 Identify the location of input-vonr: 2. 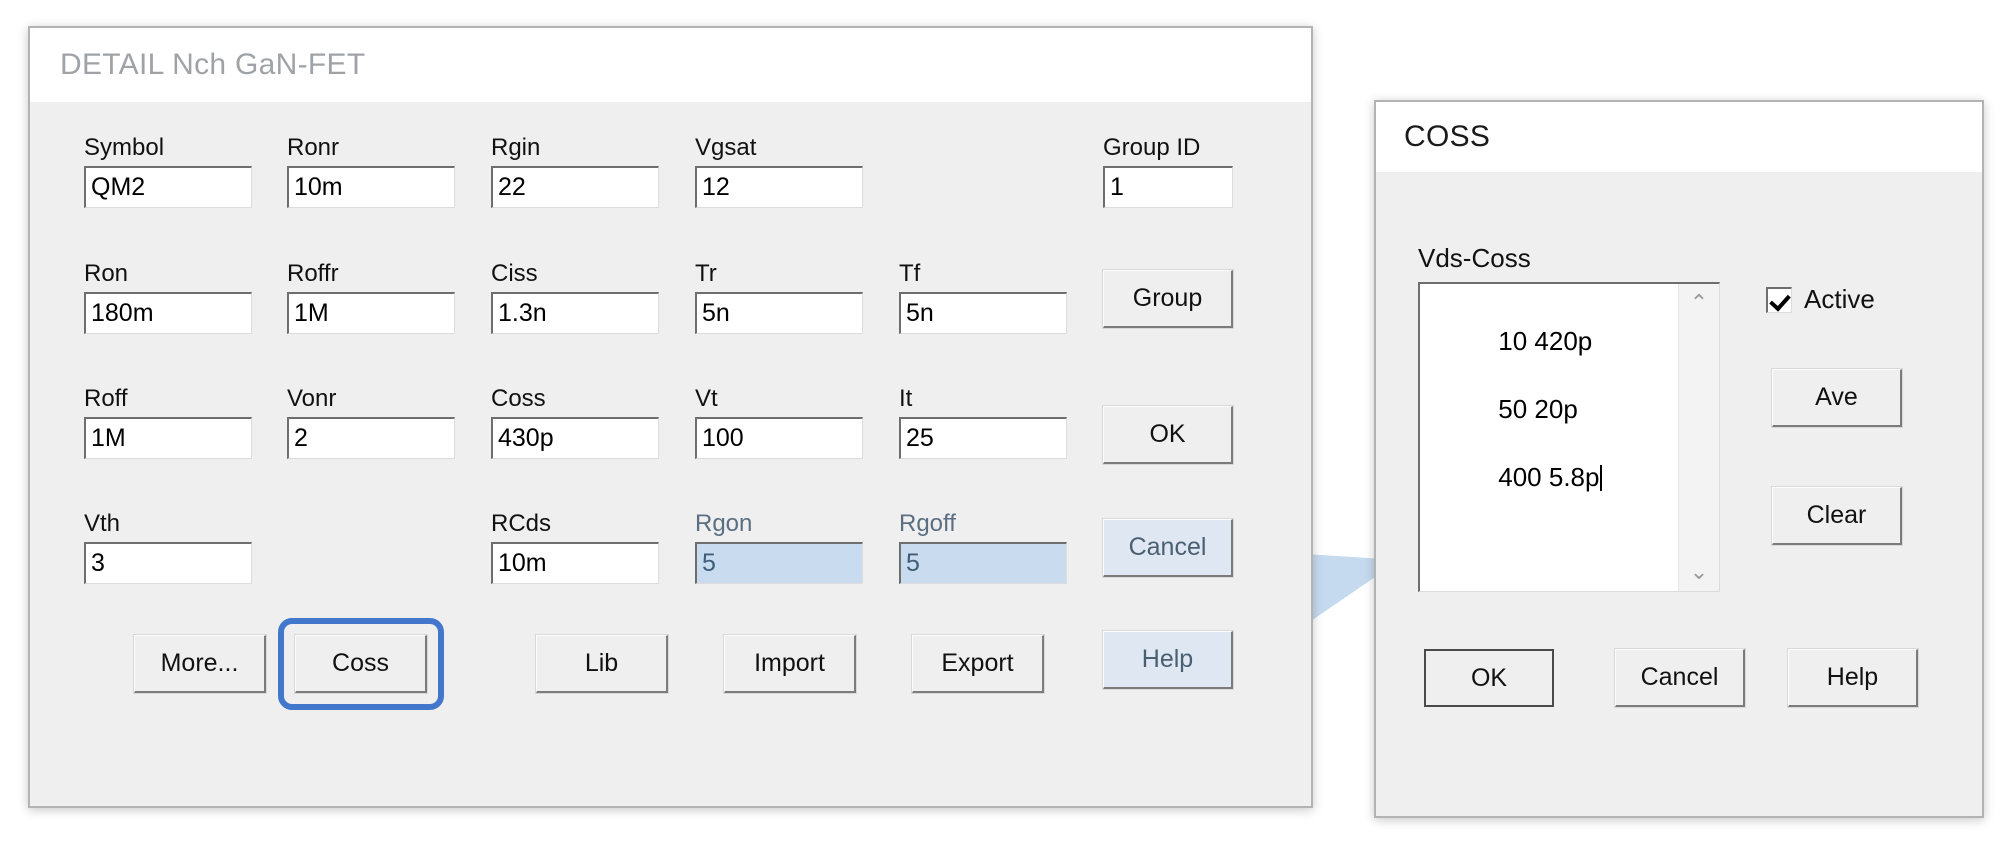
(371, 438).